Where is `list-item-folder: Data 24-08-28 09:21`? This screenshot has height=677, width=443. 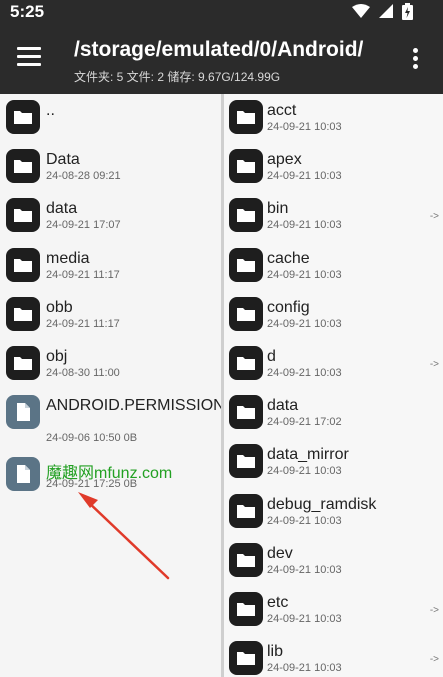 list-item-folder: Data 24-08-28 09:21 is located at coordinates (110, 167).